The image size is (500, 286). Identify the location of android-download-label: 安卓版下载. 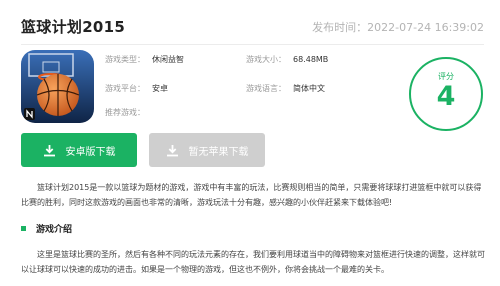
(90, 152).